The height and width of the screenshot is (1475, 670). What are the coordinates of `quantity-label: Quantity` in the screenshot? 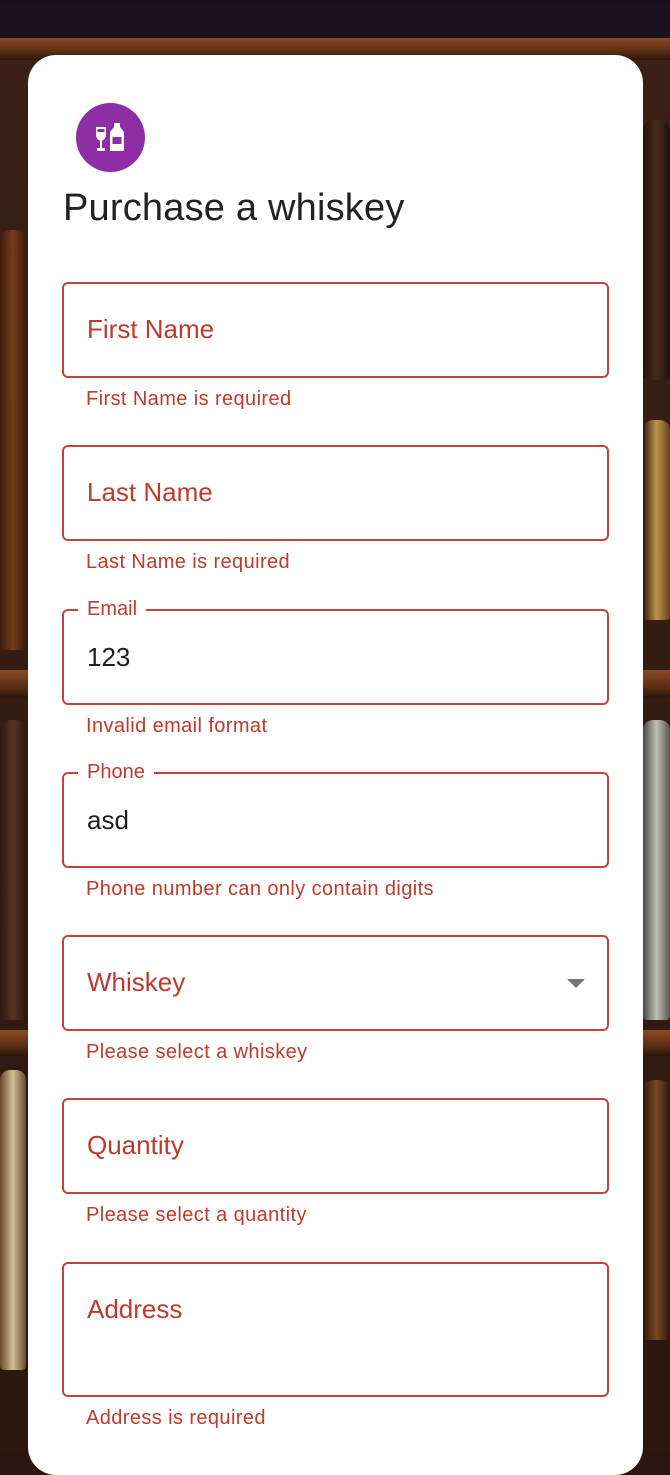 It's located at (135, 1145).